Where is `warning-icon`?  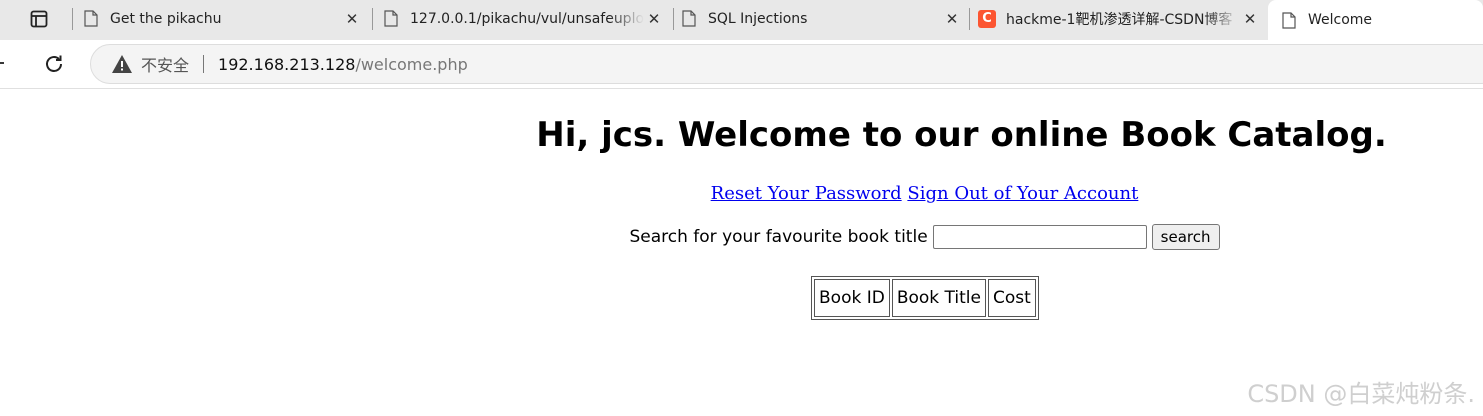 warning-icon is located at coordinates (122, 64).